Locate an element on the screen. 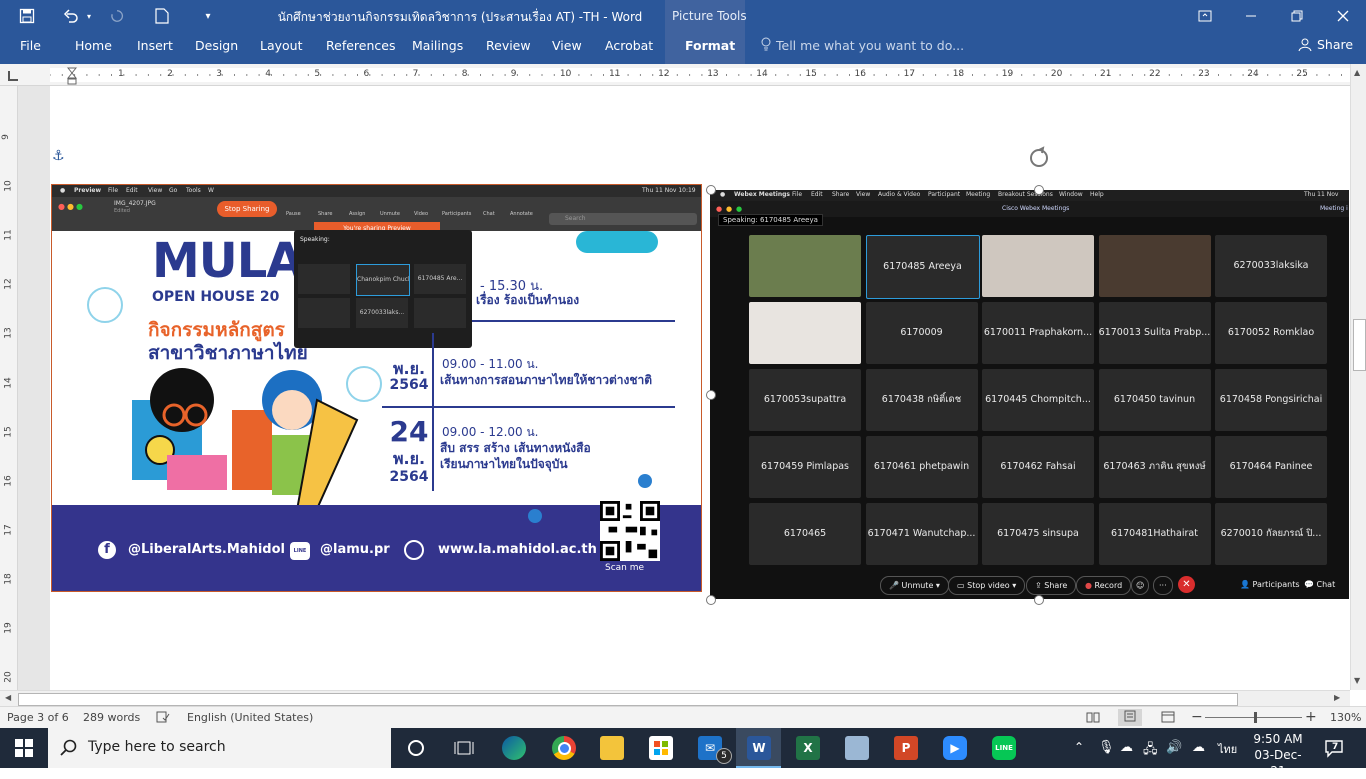 Image resolution: width=1366 pixels, height=779 pixels. scroll-up-icon: ▲ is located at coordinates (1357, 72).